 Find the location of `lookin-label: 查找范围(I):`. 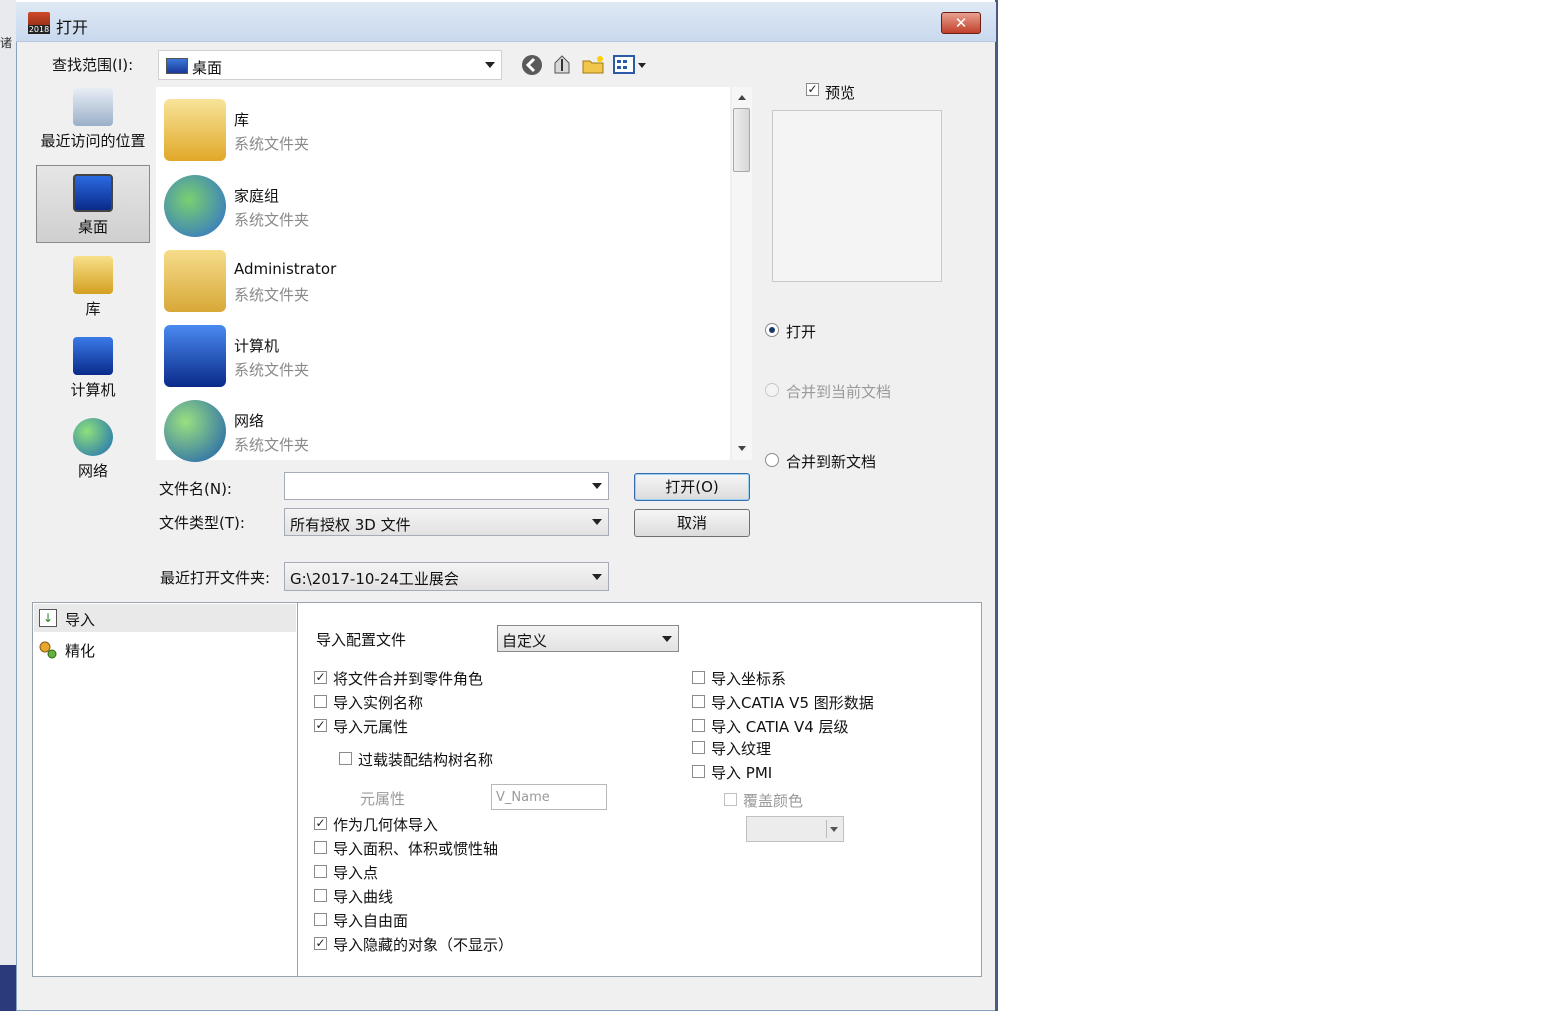

lookin-label: 查找范围(I): is located at coordinates (93, 65).